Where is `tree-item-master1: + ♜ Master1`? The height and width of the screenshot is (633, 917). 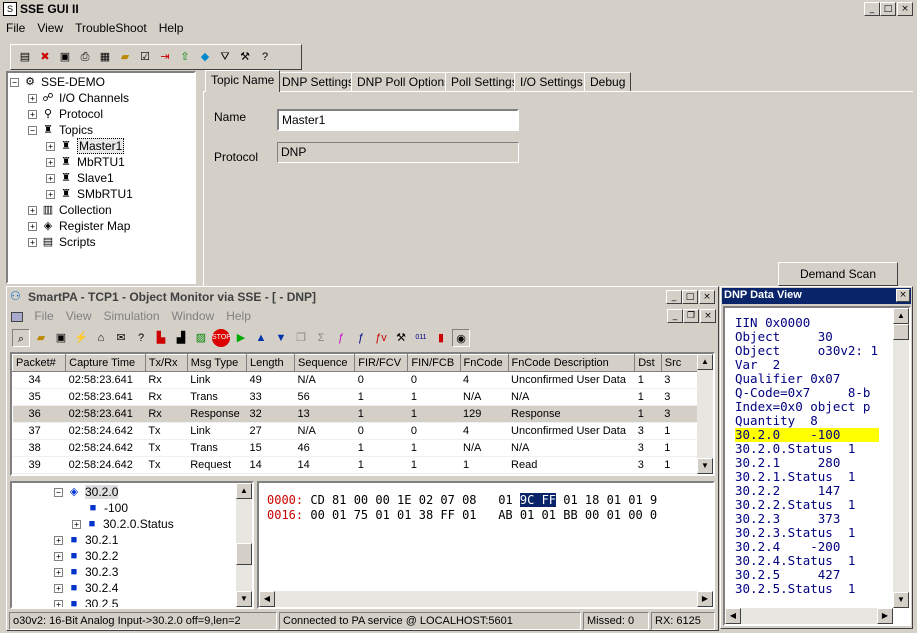 tree-item-master1: + ♜ Master1 is located at coordinates (85, 146).